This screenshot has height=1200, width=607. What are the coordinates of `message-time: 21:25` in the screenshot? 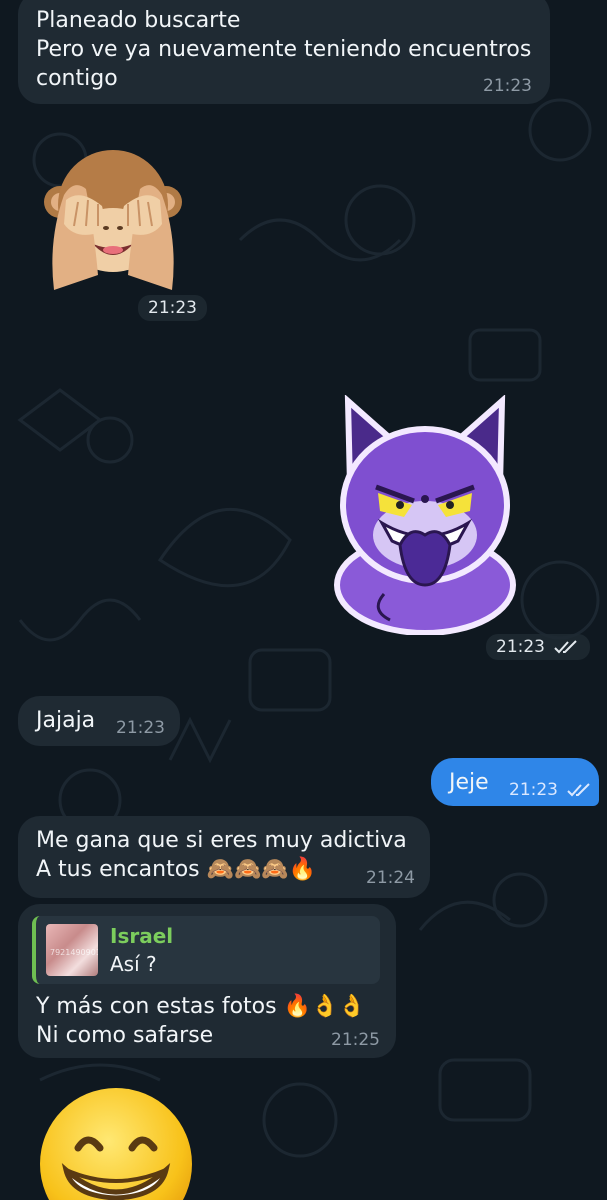 It's located at (355, 1040).